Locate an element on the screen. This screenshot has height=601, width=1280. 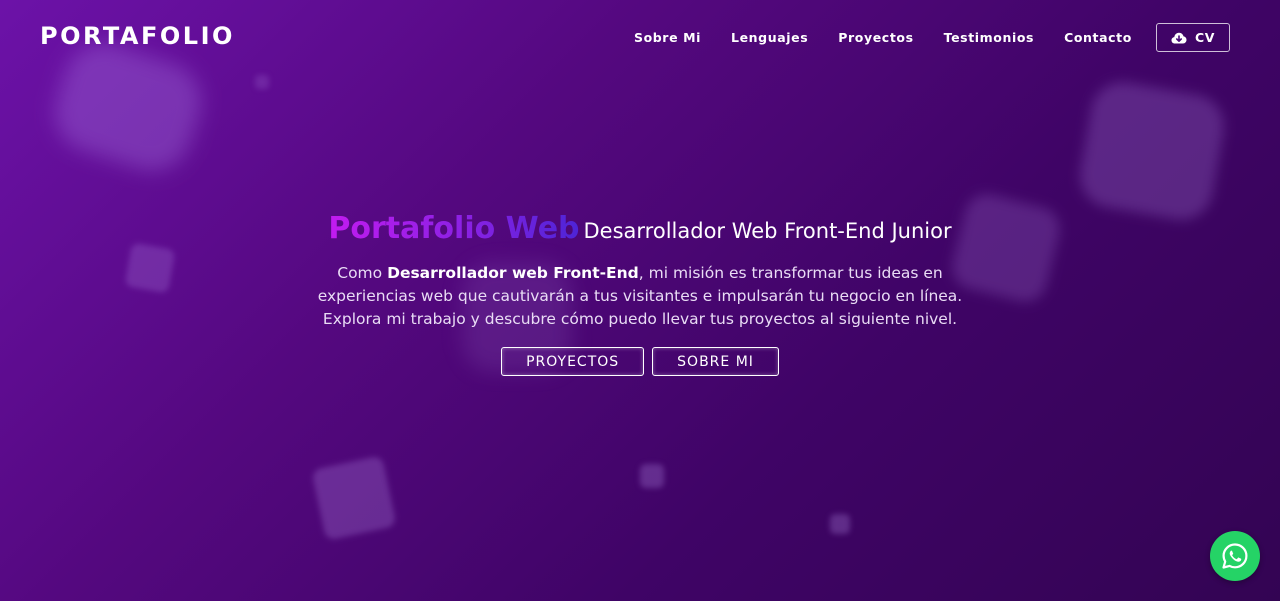
nav-link-lenguajes: Lenguajes is located at coordinates (769, 37).